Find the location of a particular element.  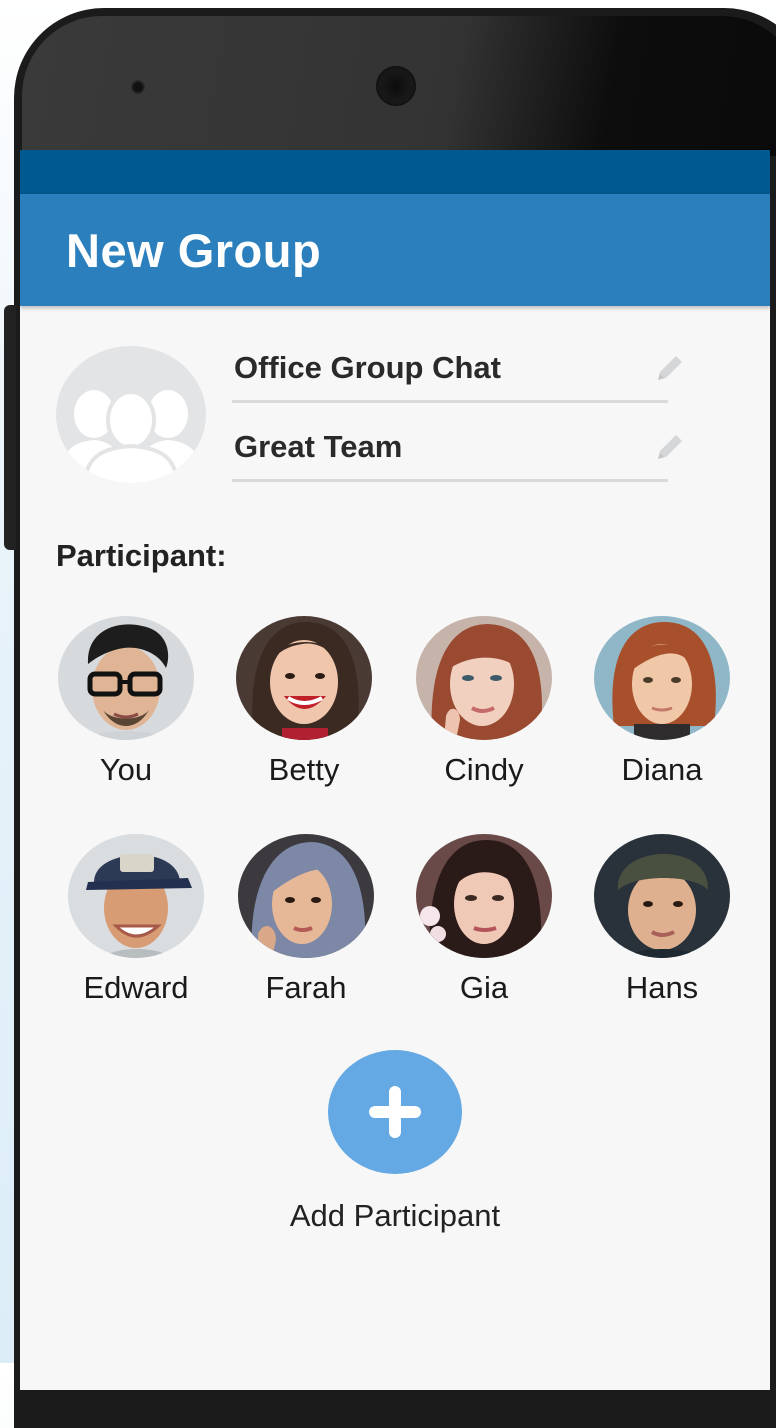

participant-hans: Hans is located at coordinates (662, 920).